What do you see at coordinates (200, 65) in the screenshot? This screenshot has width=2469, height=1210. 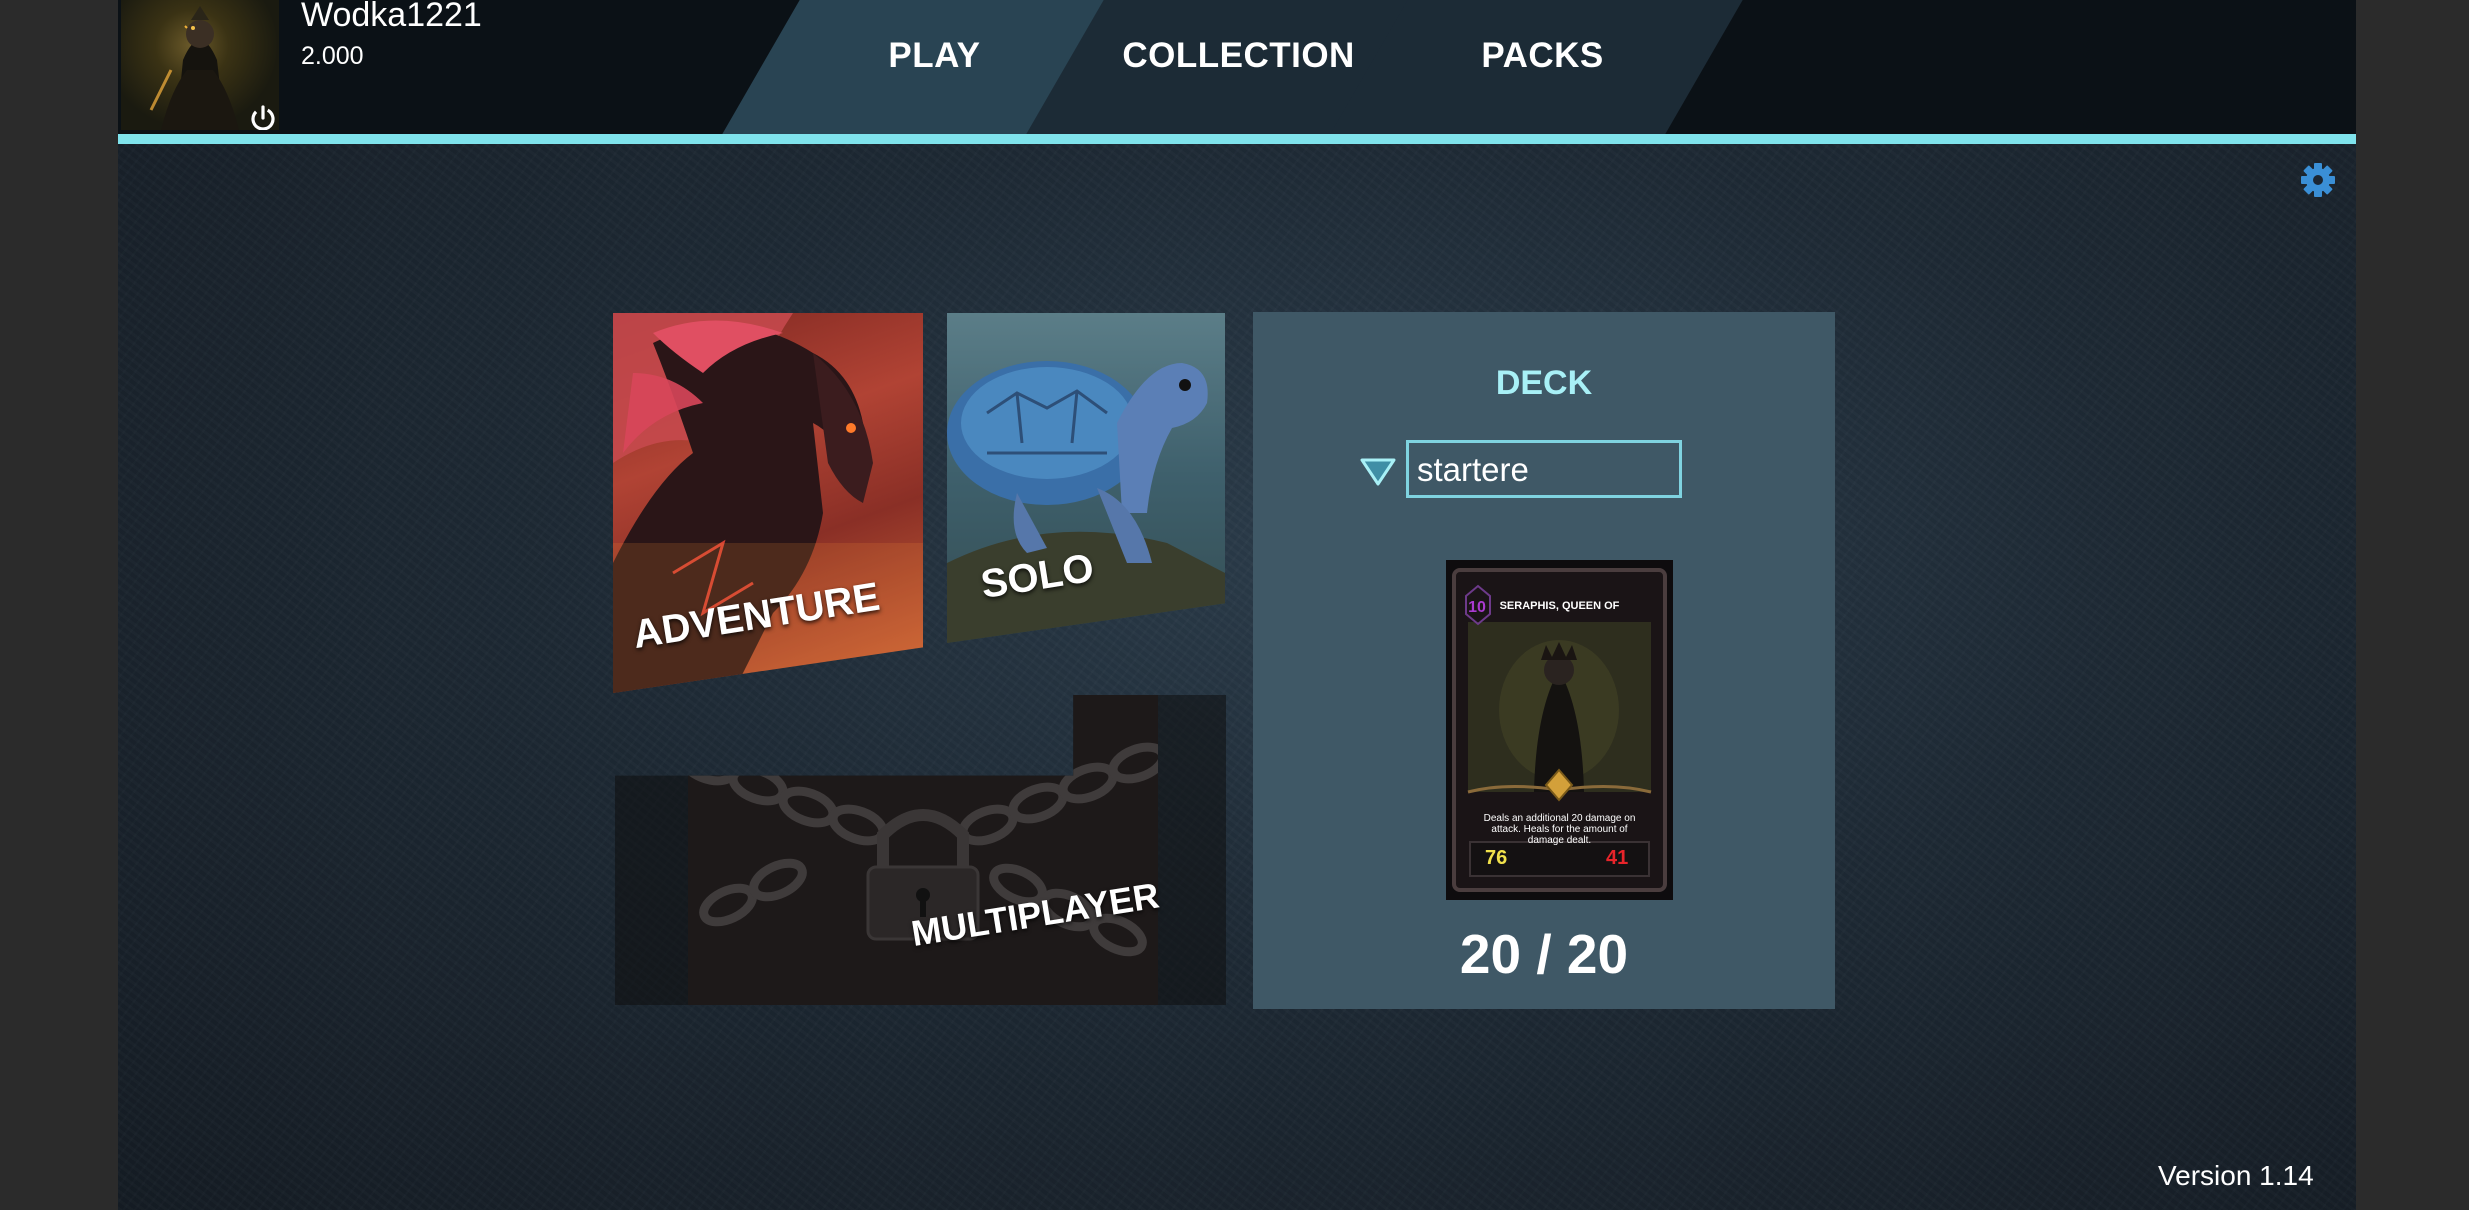 I see `avatar` at bounding box center [200, 65].